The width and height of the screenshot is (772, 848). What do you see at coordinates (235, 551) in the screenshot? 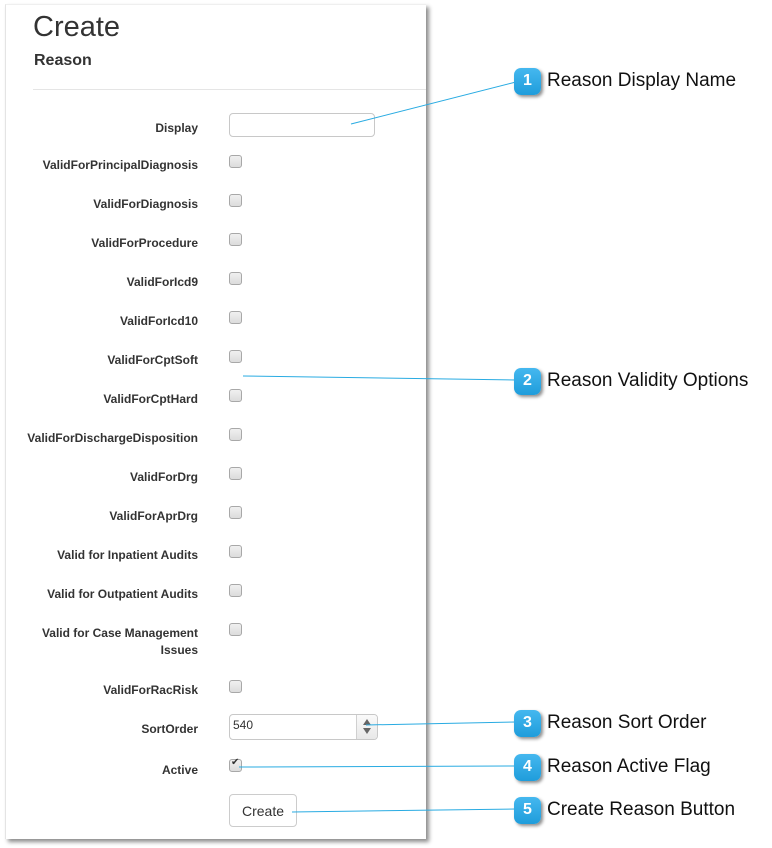
I see `valid-for-inpatient-audits-checkbox` at bounding box center [235, 551].